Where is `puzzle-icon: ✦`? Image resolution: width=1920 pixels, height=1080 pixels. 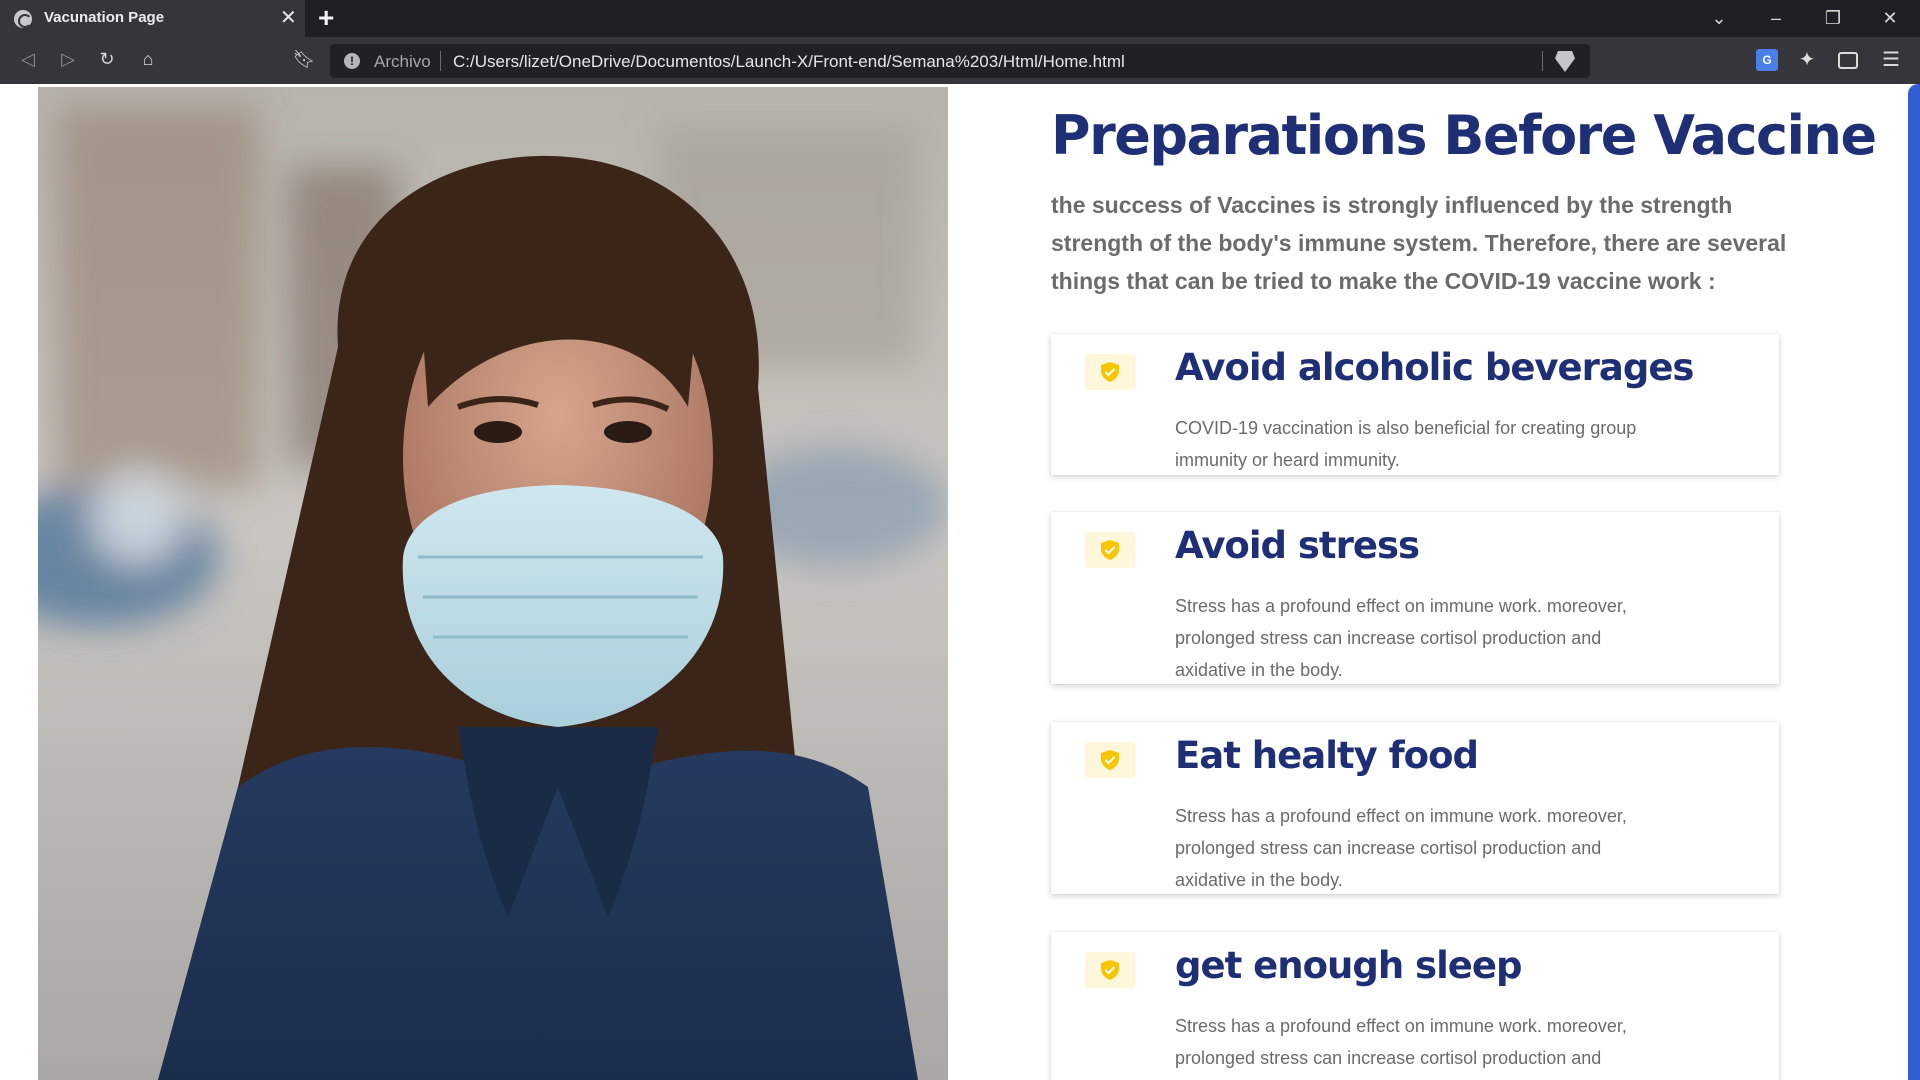 puzzle-icon: ✦ is located at coordinates (1807, 60).